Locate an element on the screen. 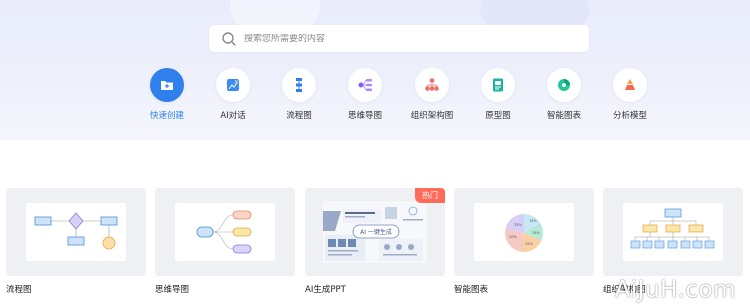  ppt-preview: AI 一键生成 is located at coordinates (375, 232).